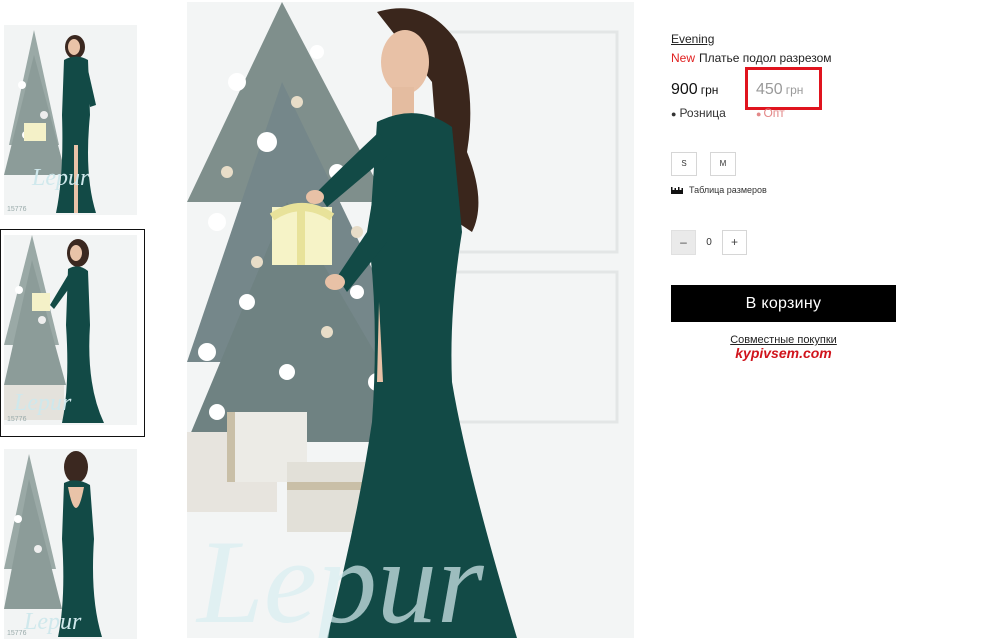  Describe the element at coordinates (702, 113) in the screenshot. I see `retail-label-text: Розница` at that location.